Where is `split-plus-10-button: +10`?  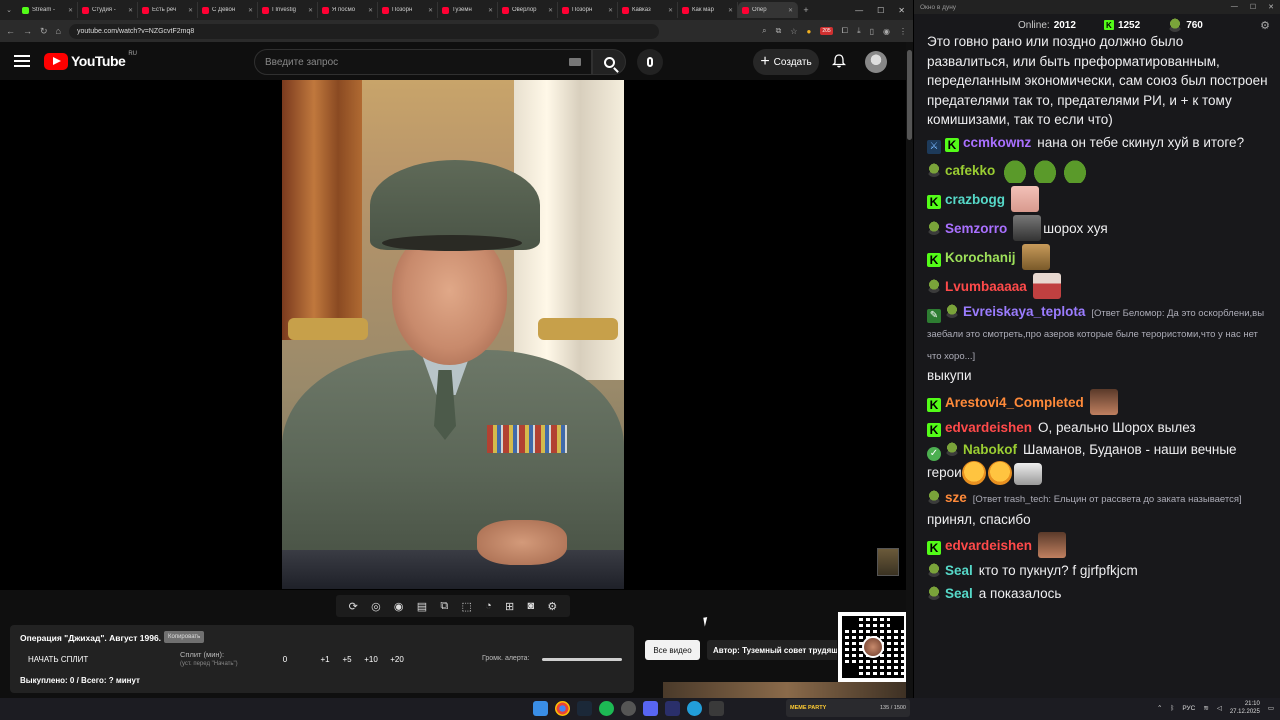 split-plus-10-button: +10 is located at coordinates (371, 659).